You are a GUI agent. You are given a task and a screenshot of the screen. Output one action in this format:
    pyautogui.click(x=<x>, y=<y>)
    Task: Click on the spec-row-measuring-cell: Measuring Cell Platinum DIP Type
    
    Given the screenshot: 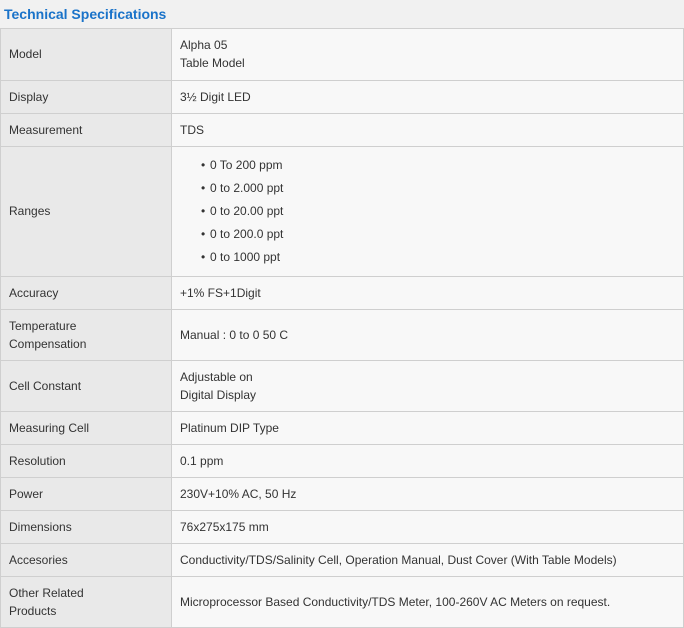 What is the action you would take?
    pyautogui.click(x=342, y=427)
    